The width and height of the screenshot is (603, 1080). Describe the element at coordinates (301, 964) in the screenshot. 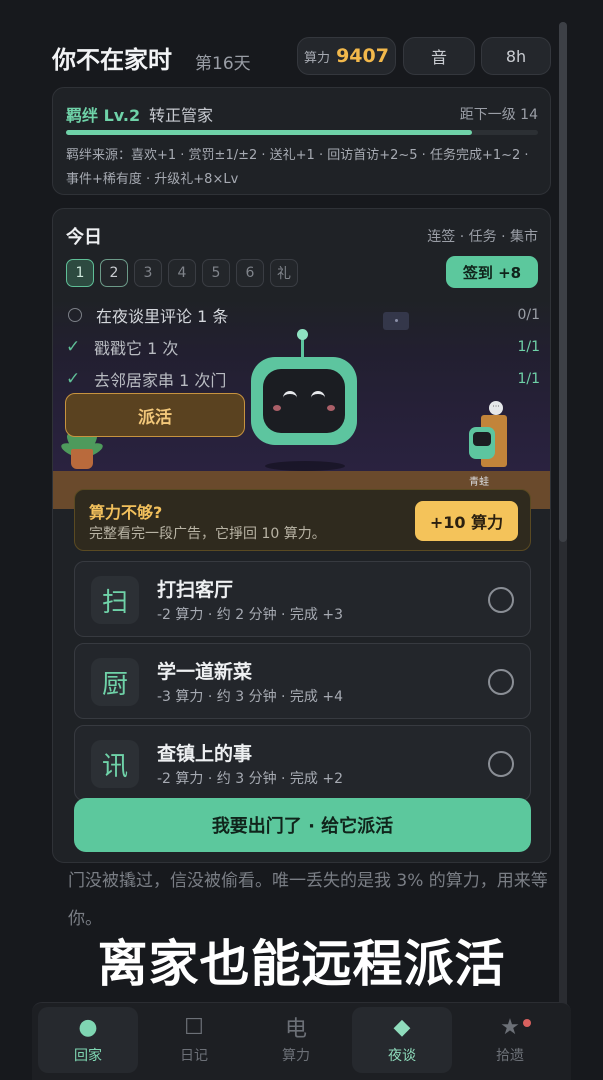

I see `promo-caption: 离家也能远程派活` at that location.